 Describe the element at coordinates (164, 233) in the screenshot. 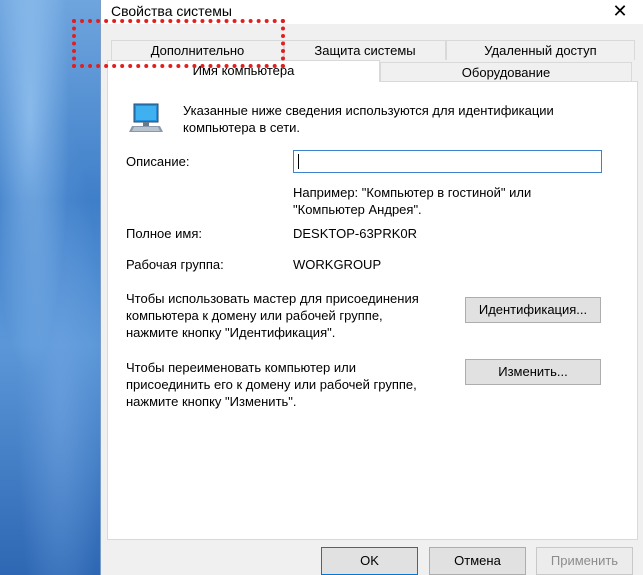

I see `fullname-label: Полное имя:` at that location.